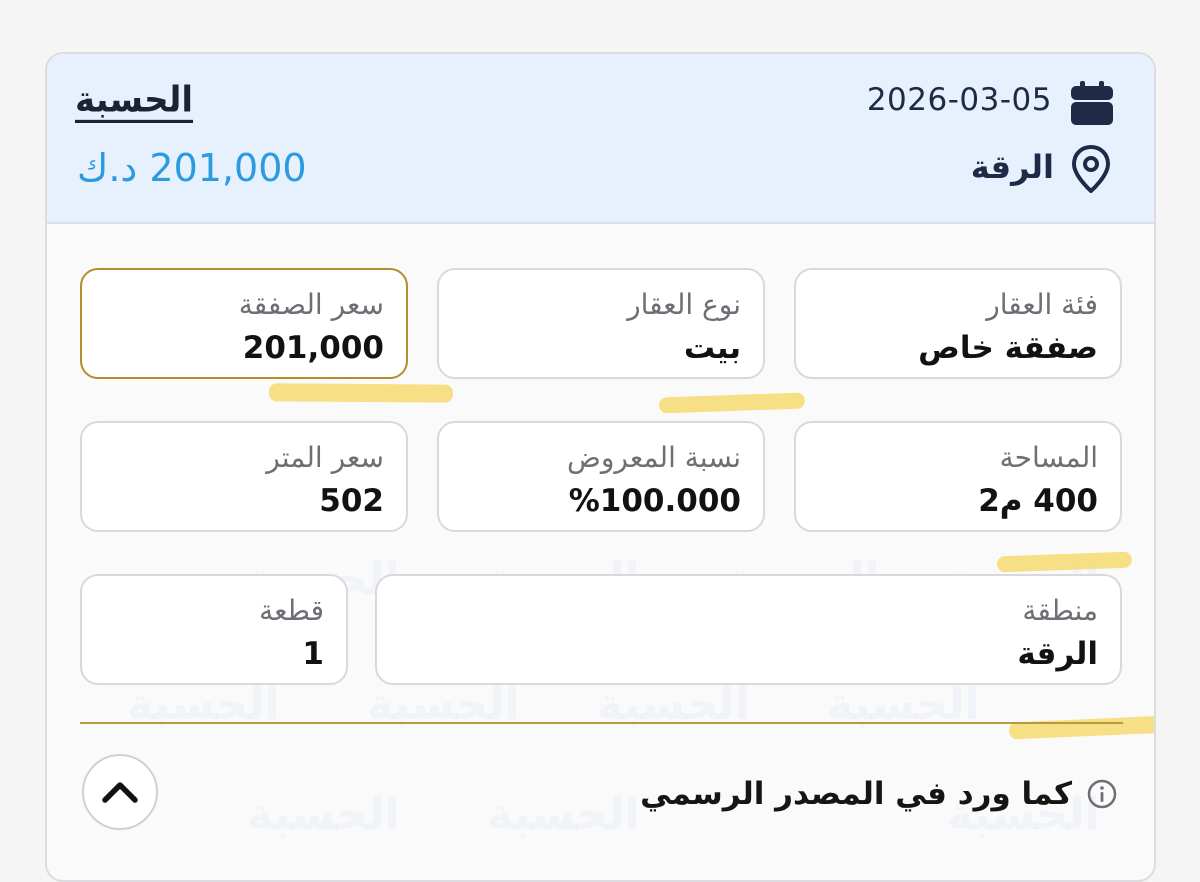 Image resolution: width=1200 pixels, height=882 pixels. What do you see at coordinates (654, 457) in the screenshot?
I see `offered-ratio-label: نسبة المعروض` at bounding box center [654, 457].